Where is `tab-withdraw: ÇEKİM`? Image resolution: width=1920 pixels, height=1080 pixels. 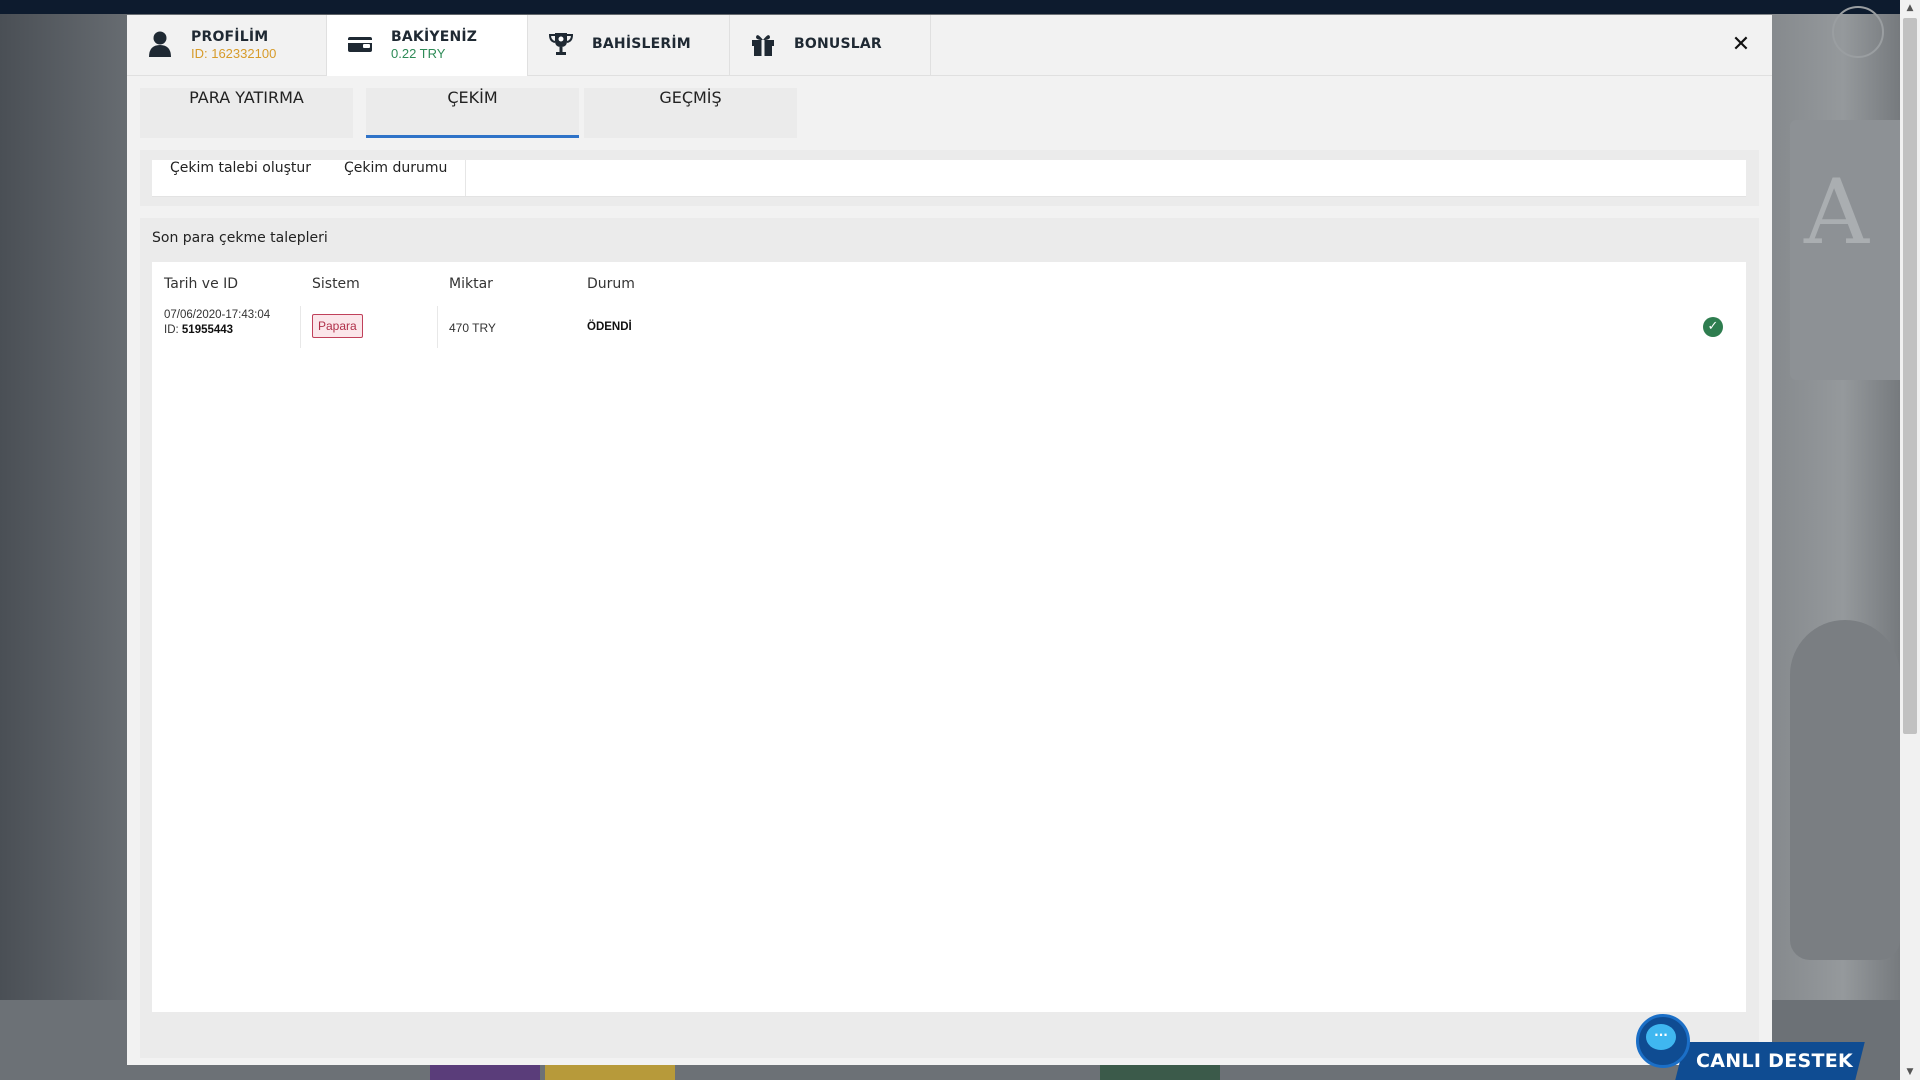
tab-withdraw: ÇEKİM is located at coordinates (472, 113).